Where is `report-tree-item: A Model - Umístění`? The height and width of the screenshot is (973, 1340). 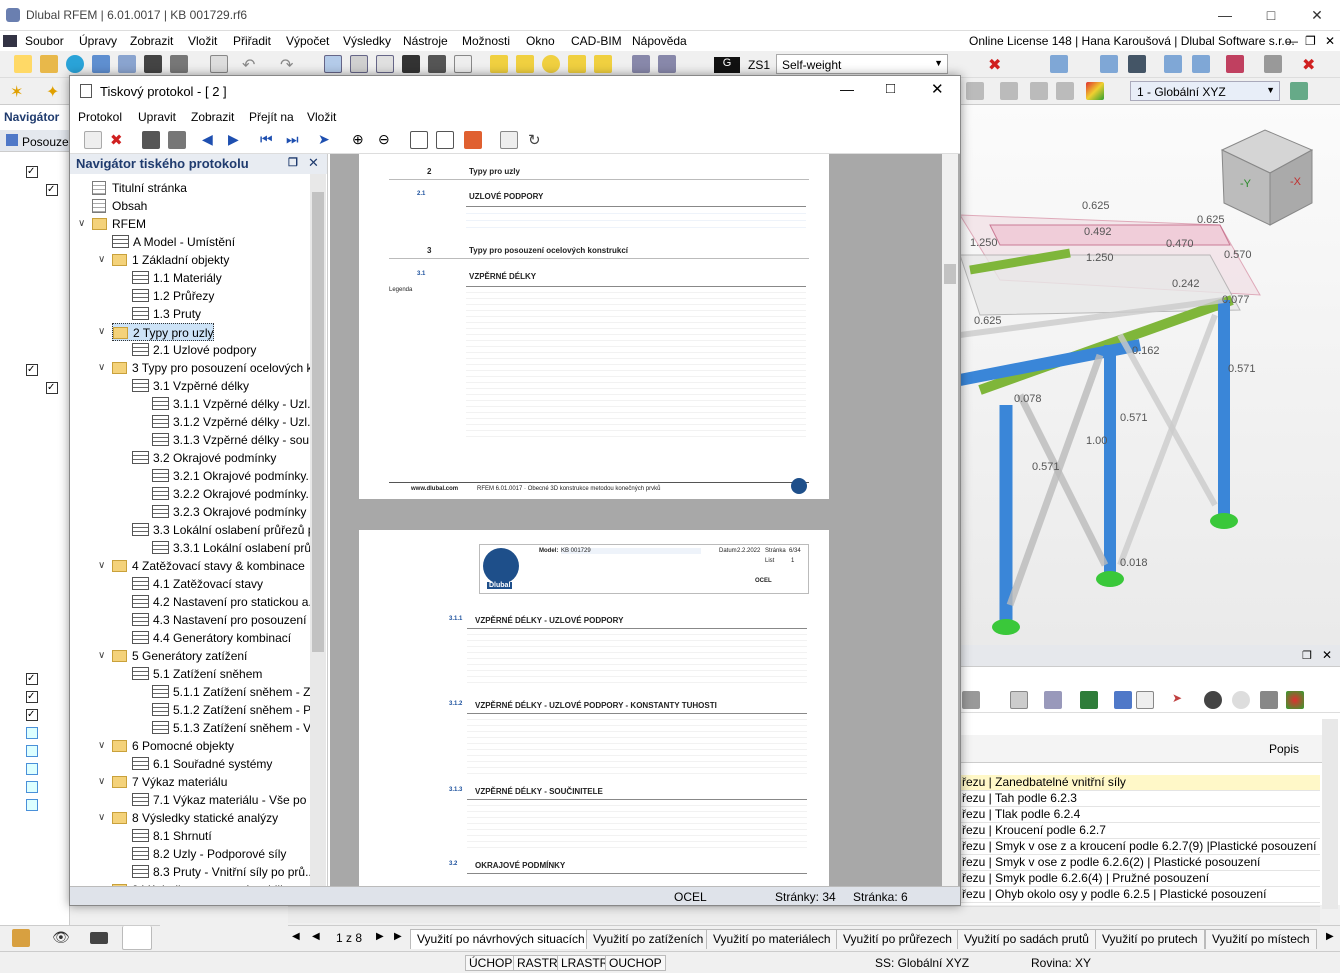 report-tree-item: A Model - Umístění is located at coordinates (173, 242).